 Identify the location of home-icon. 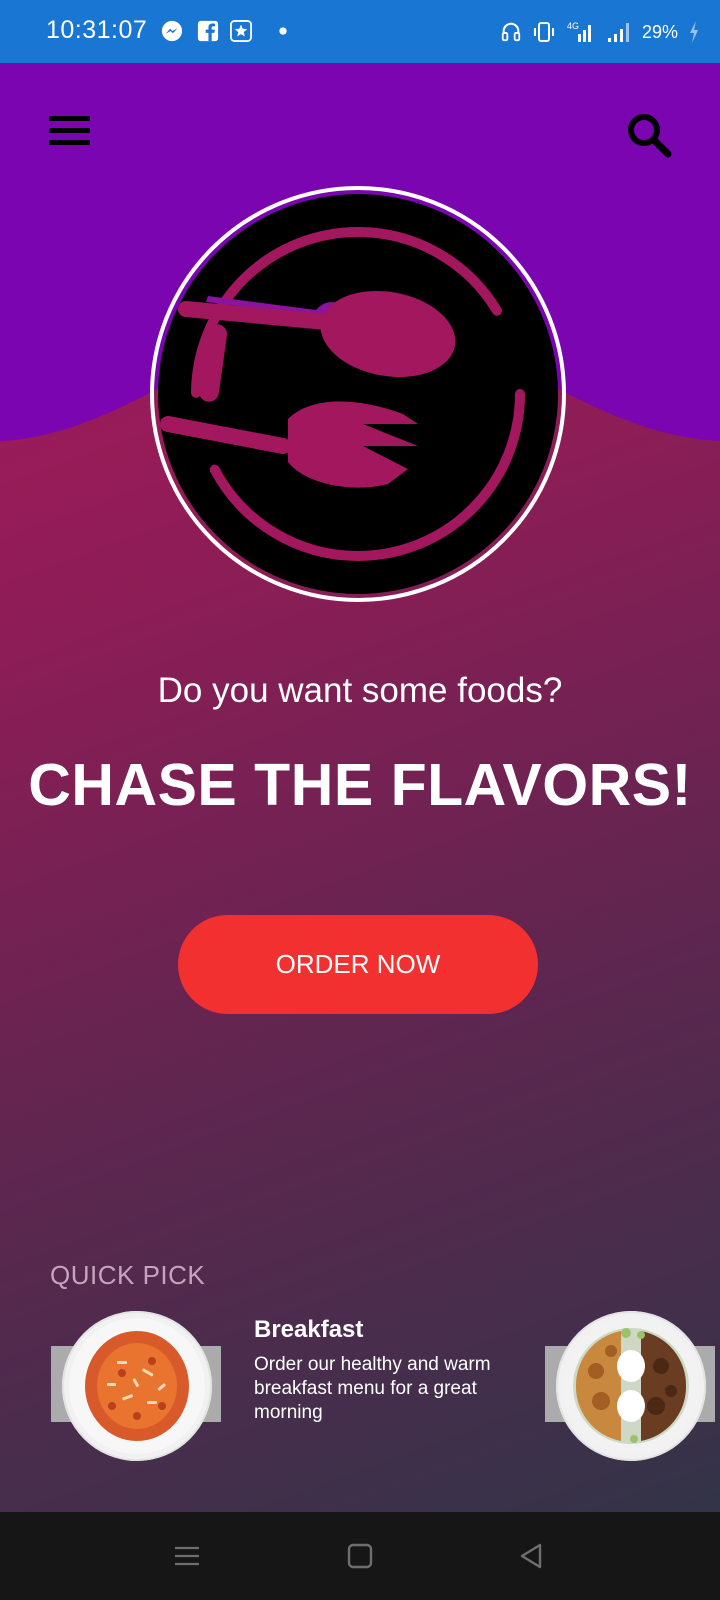
(360, 1556).